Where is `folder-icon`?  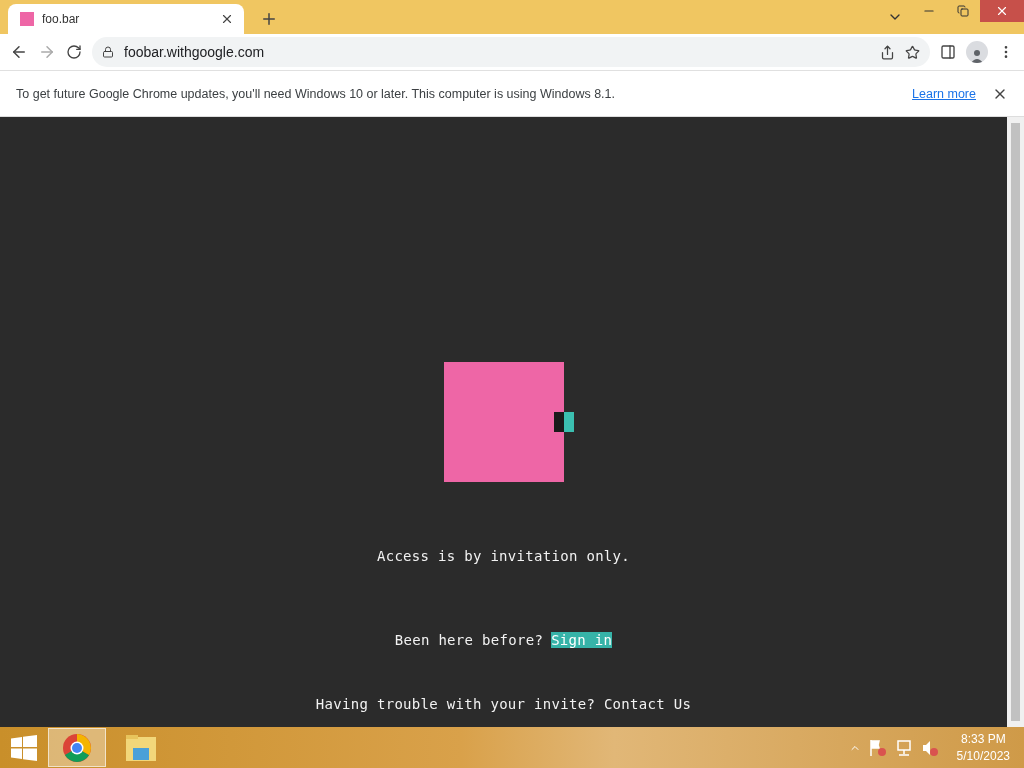
folder-icon is located at coordinates (141, 747).